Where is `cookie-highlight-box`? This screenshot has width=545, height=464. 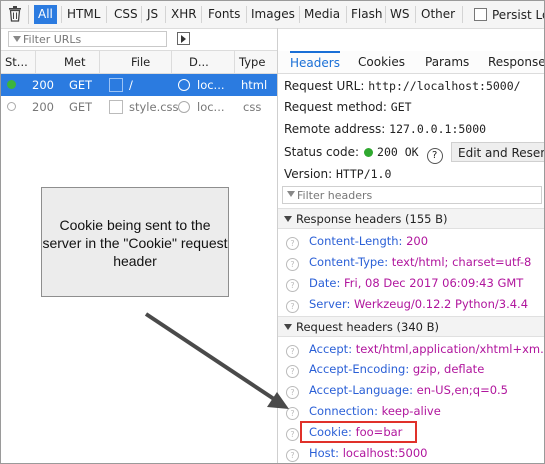 cookie-highlight-box is located at coordinates (358, 432).